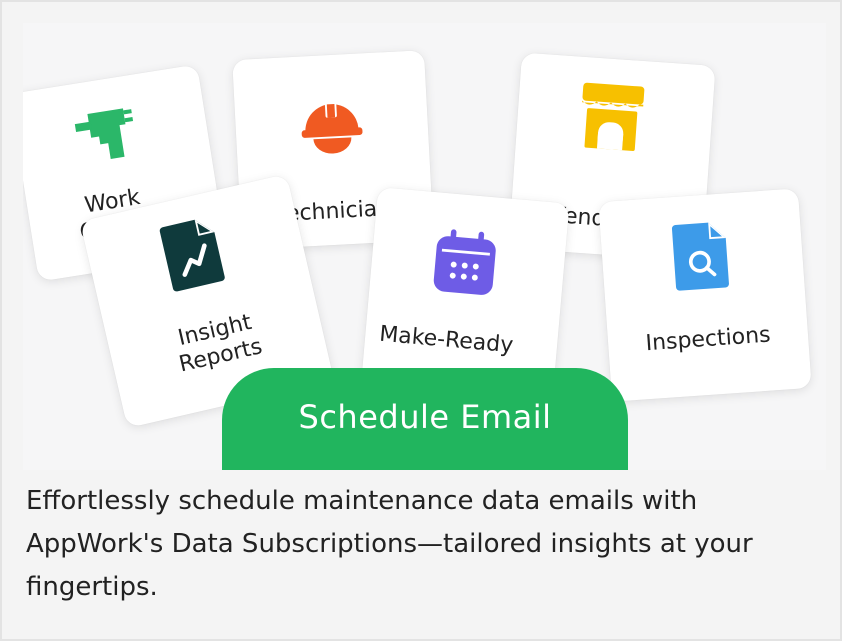 This screenshot has width=842, height=641. Describe the element at coordinates (104, 133) in the screenshot. I see `drill-icon` at that location.